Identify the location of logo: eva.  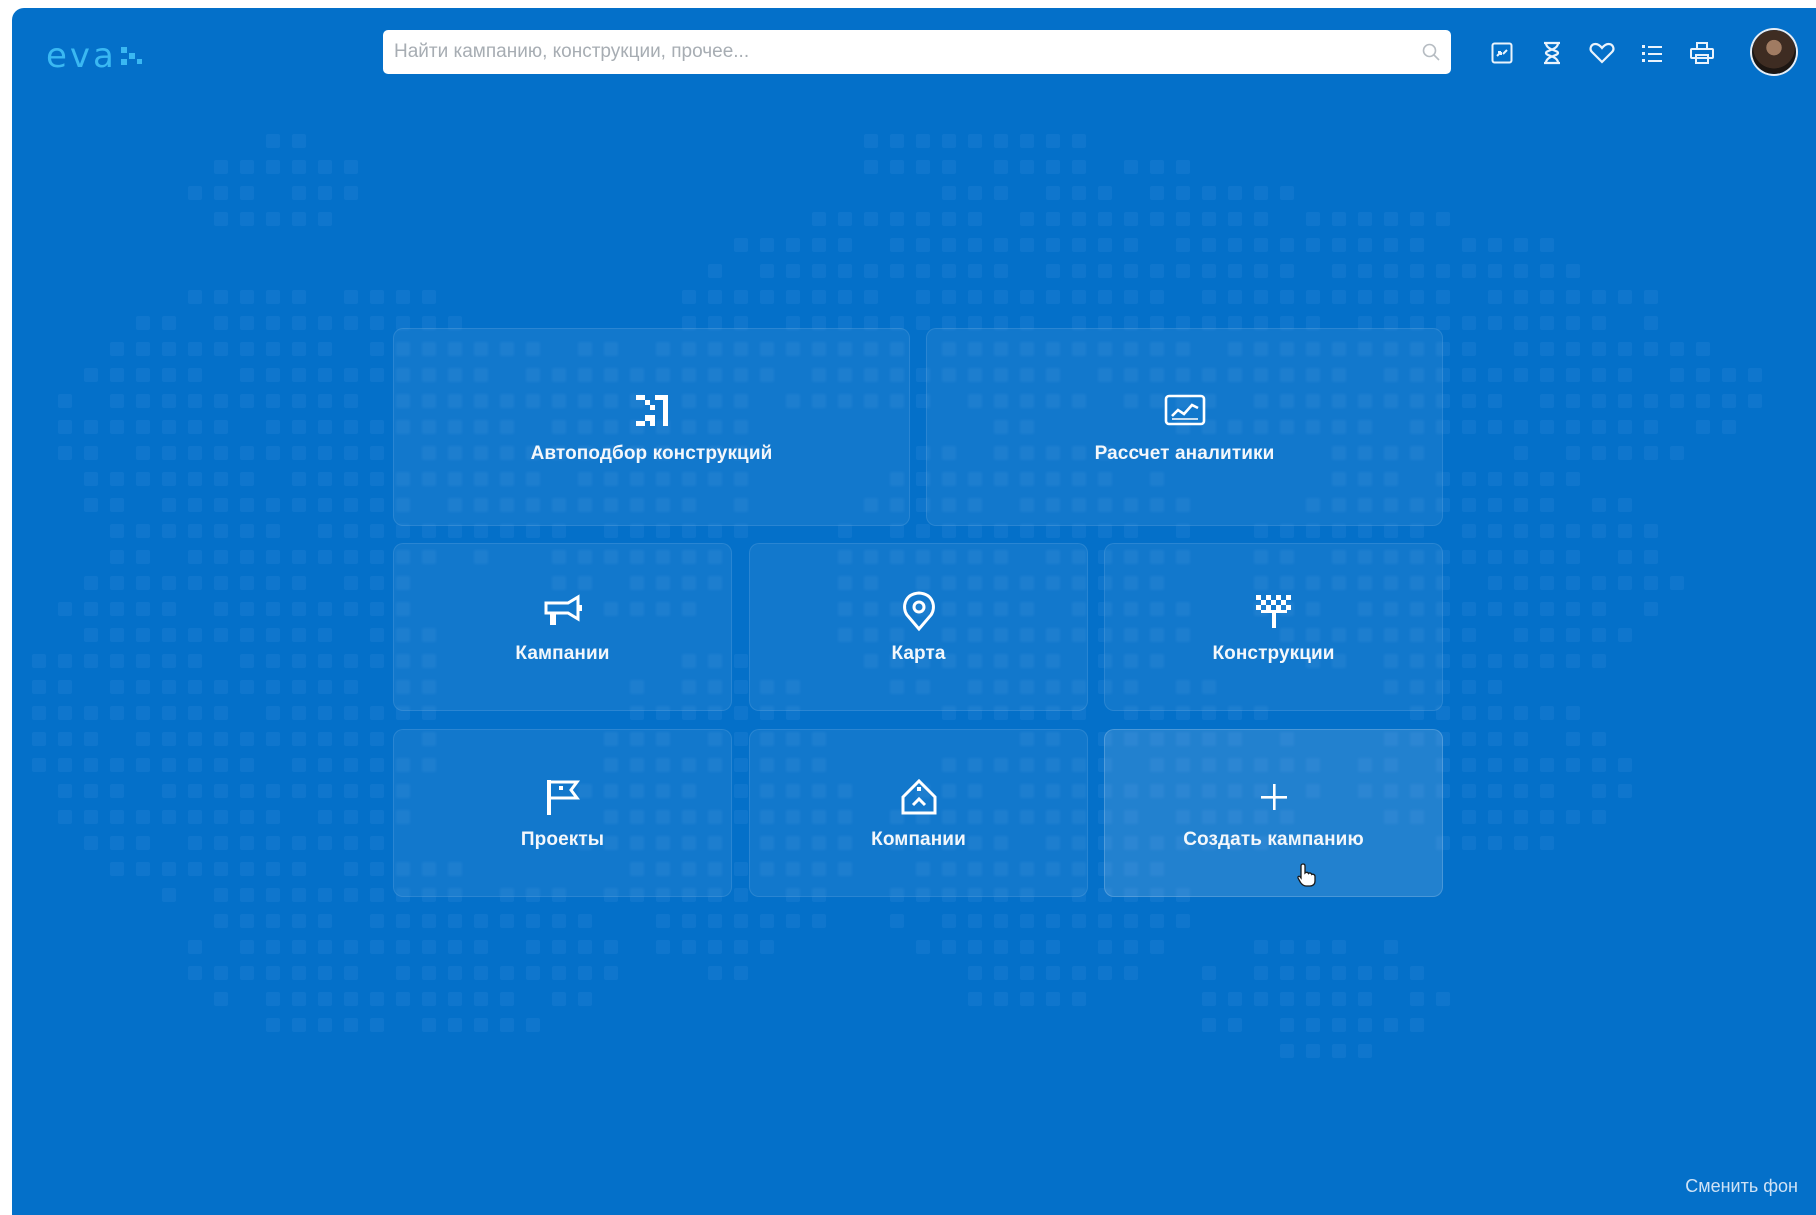
(95, 56).